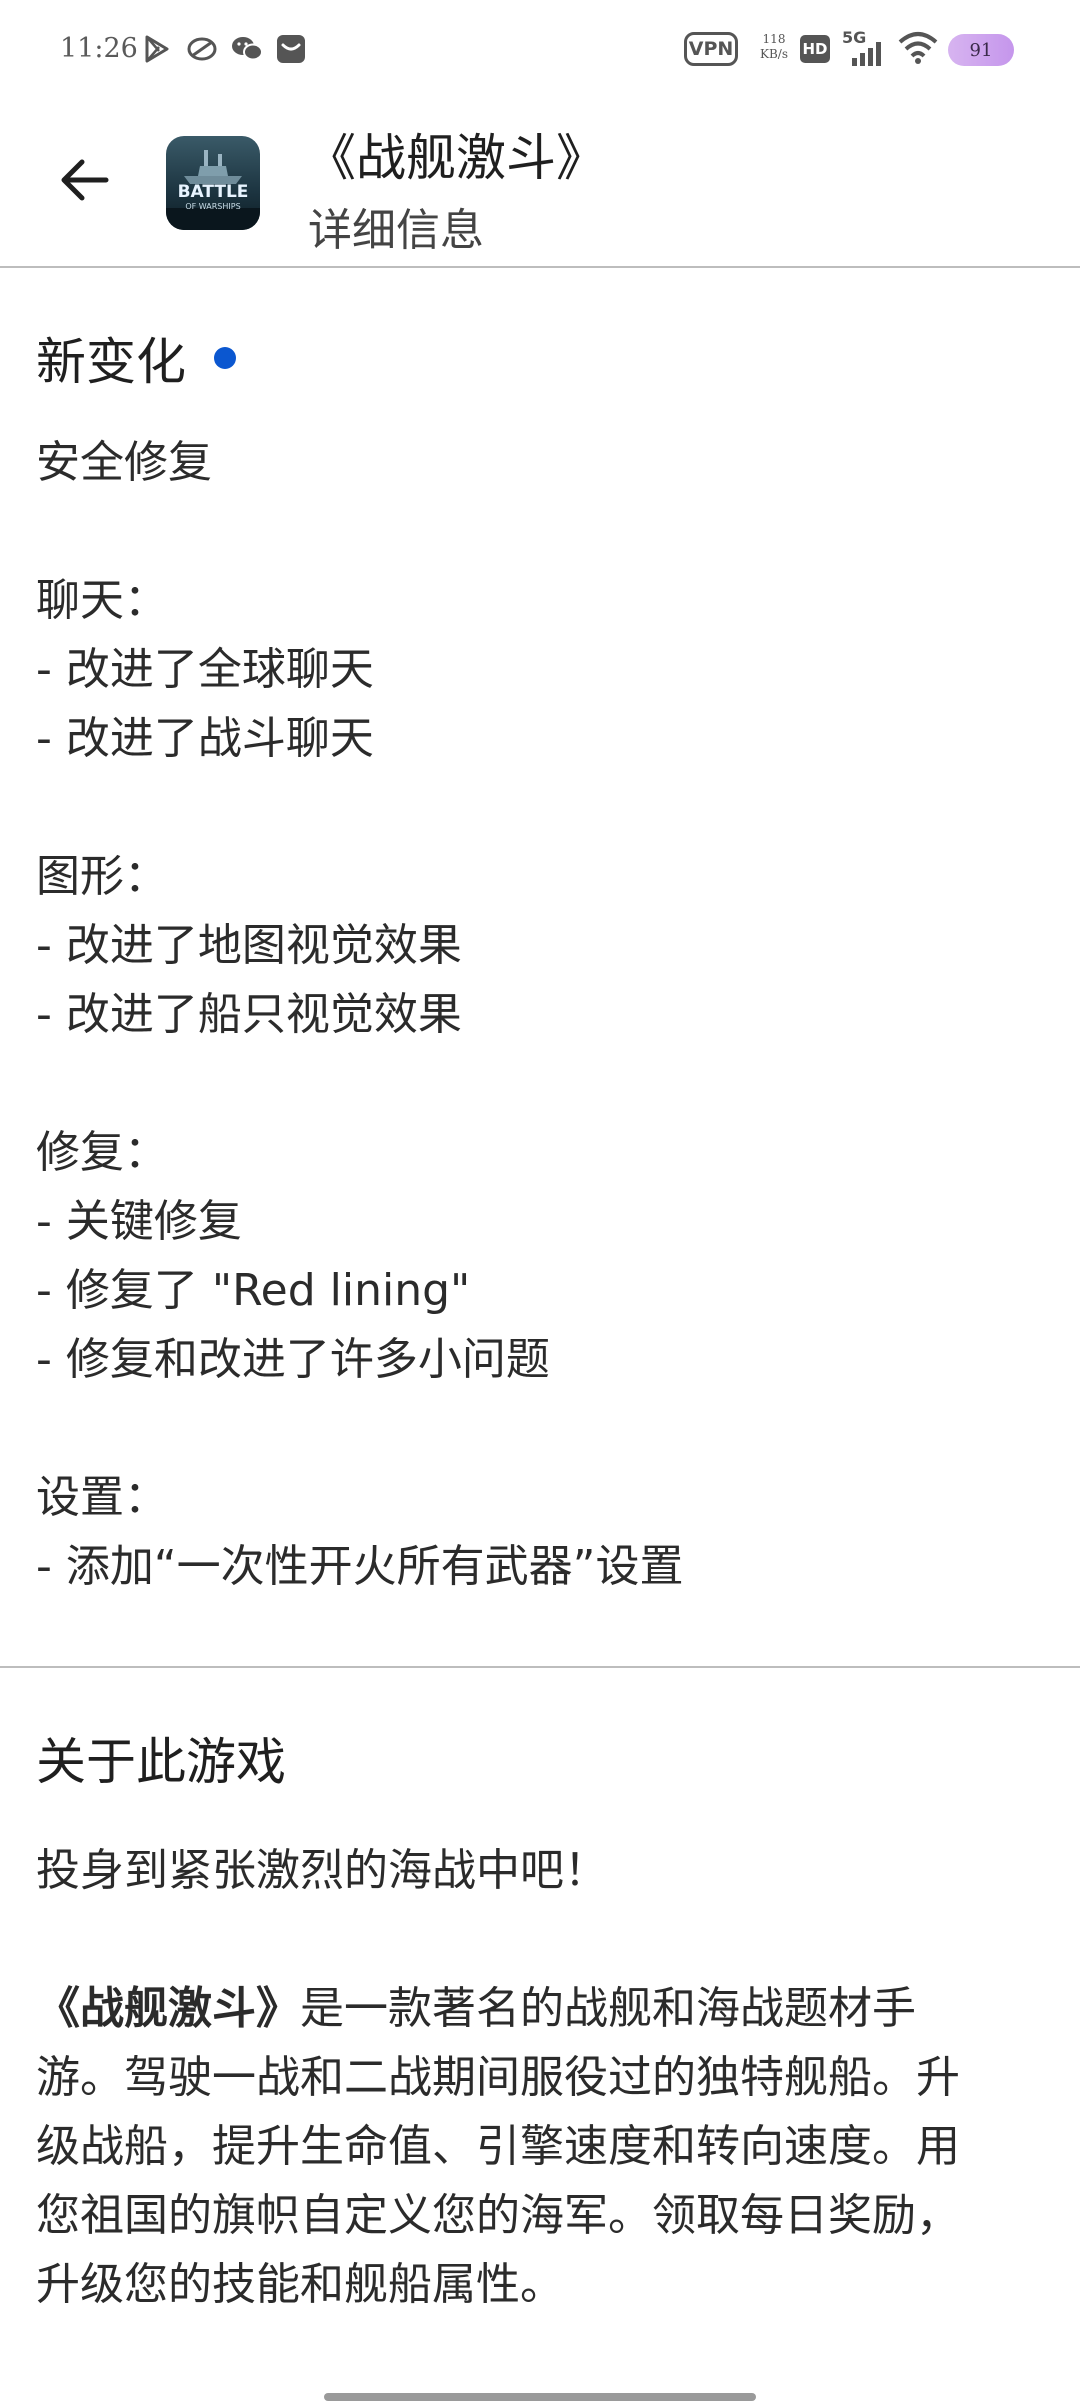  I want to click on changelog-line: - 修复和改进了许多小问题, so click(293, 1359).